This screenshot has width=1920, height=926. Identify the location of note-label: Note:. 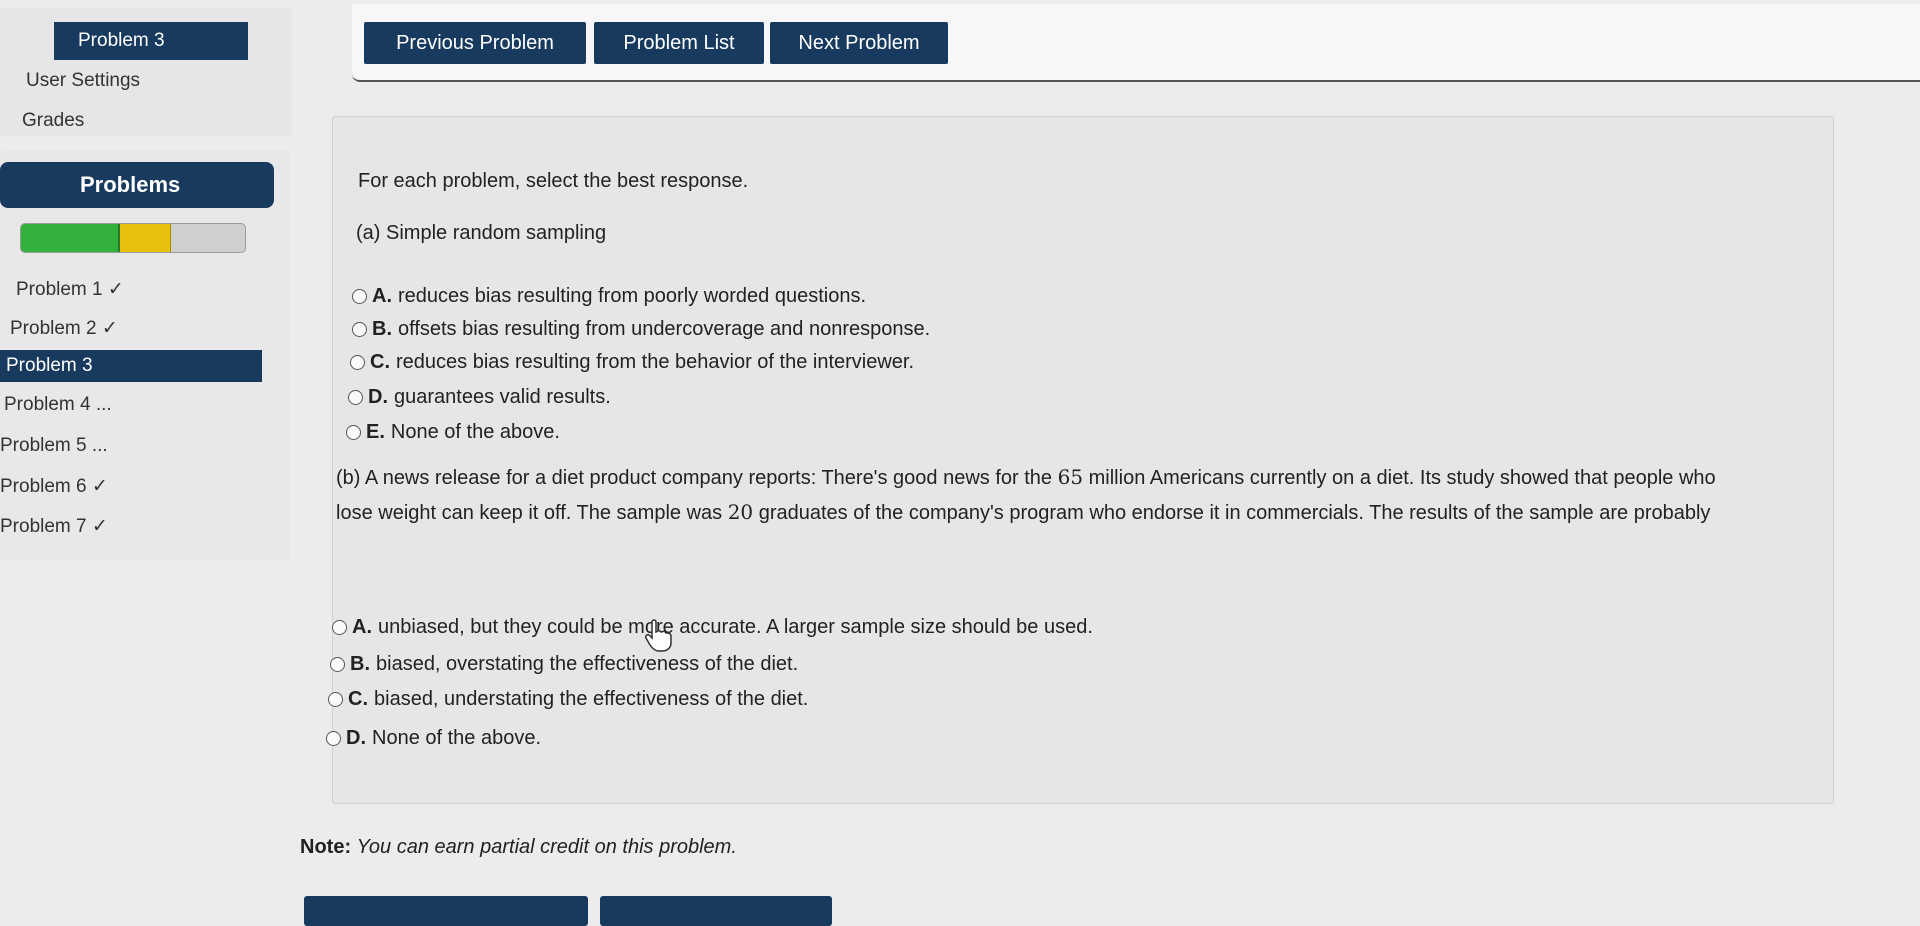
(326, 847).